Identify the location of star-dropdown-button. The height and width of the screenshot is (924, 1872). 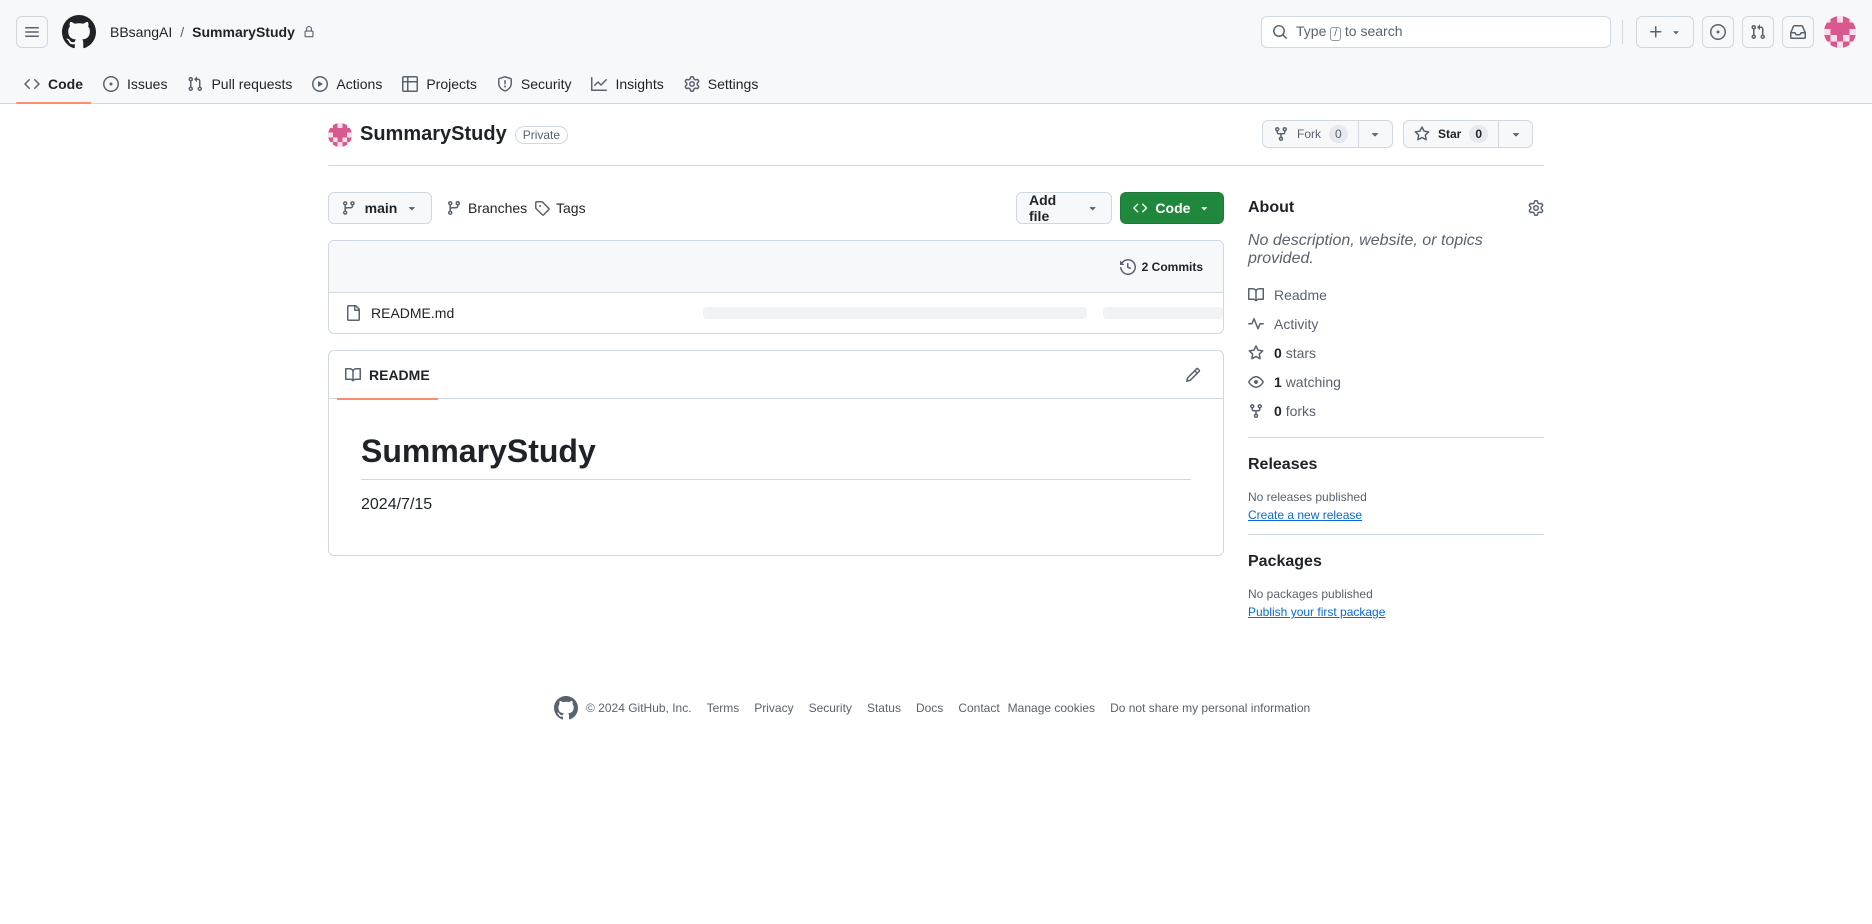
(1516, 134).